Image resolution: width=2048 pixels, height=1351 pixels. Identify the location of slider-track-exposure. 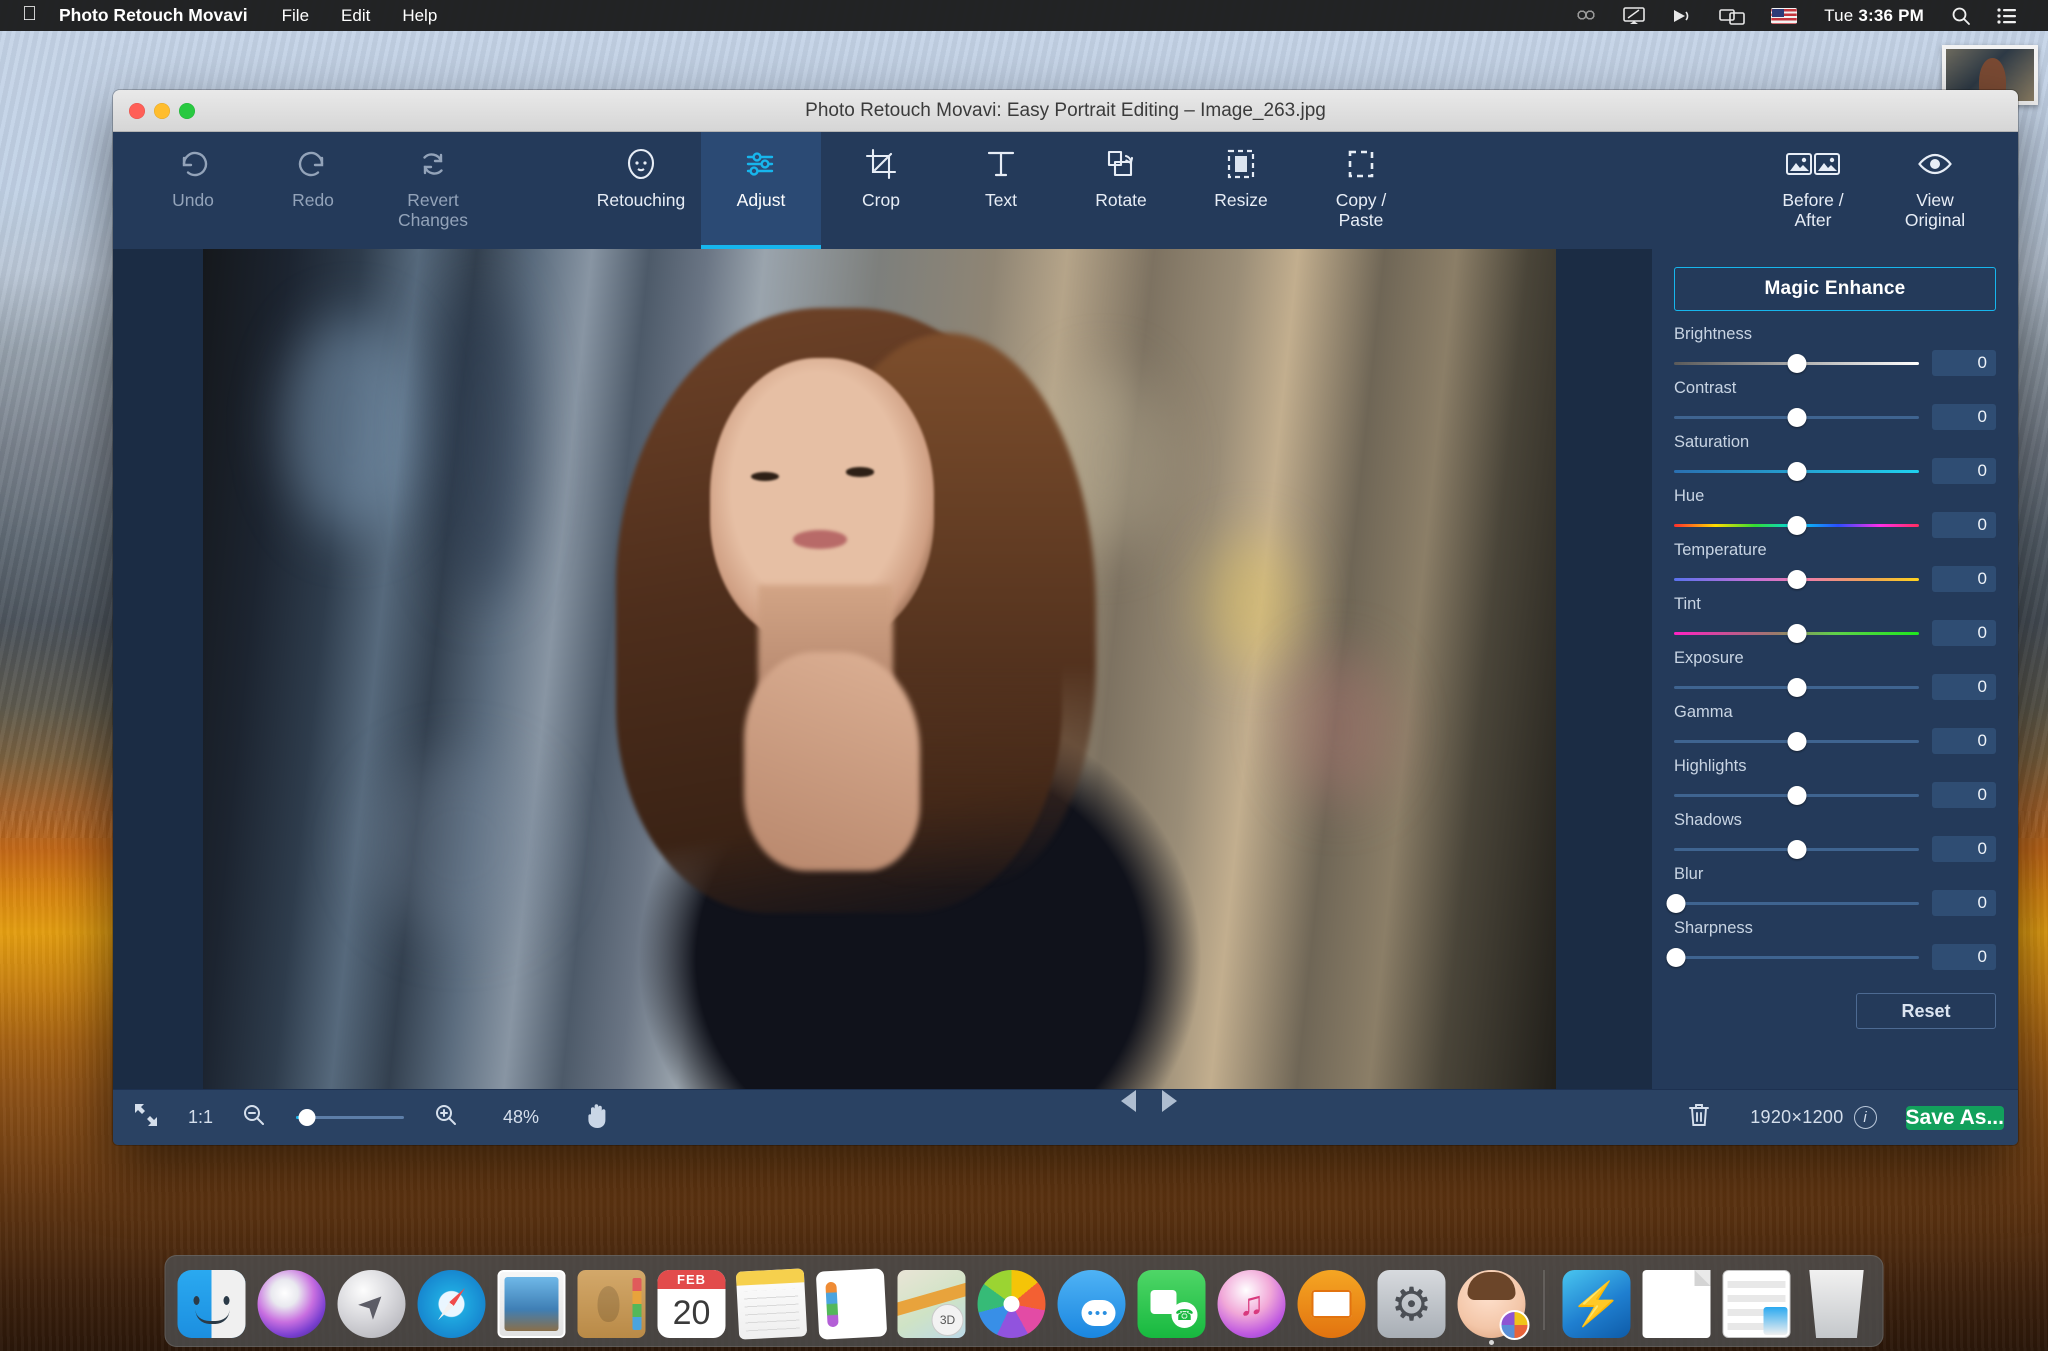
(1796, 687).